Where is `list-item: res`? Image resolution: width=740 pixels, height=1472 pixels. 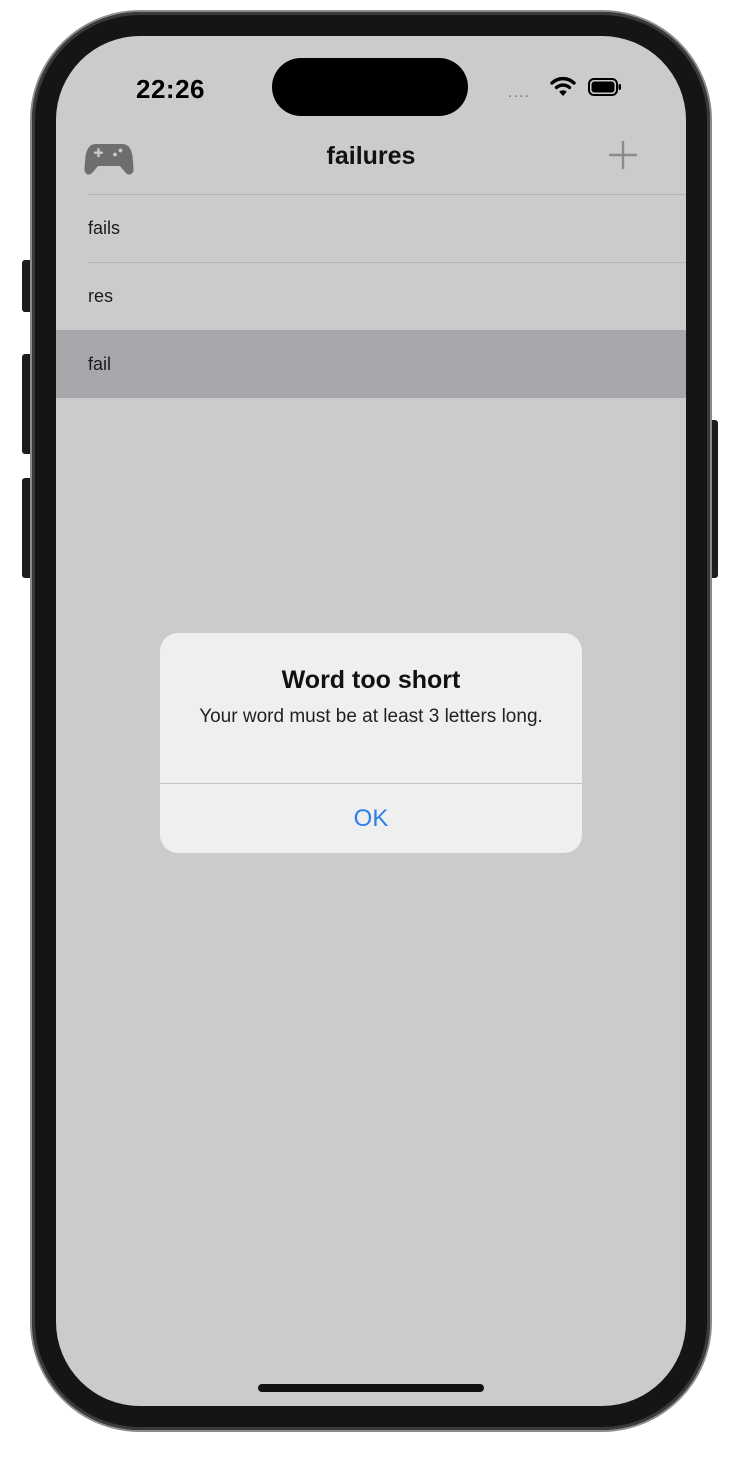 list-item: res is located at coordinates (371, 296).